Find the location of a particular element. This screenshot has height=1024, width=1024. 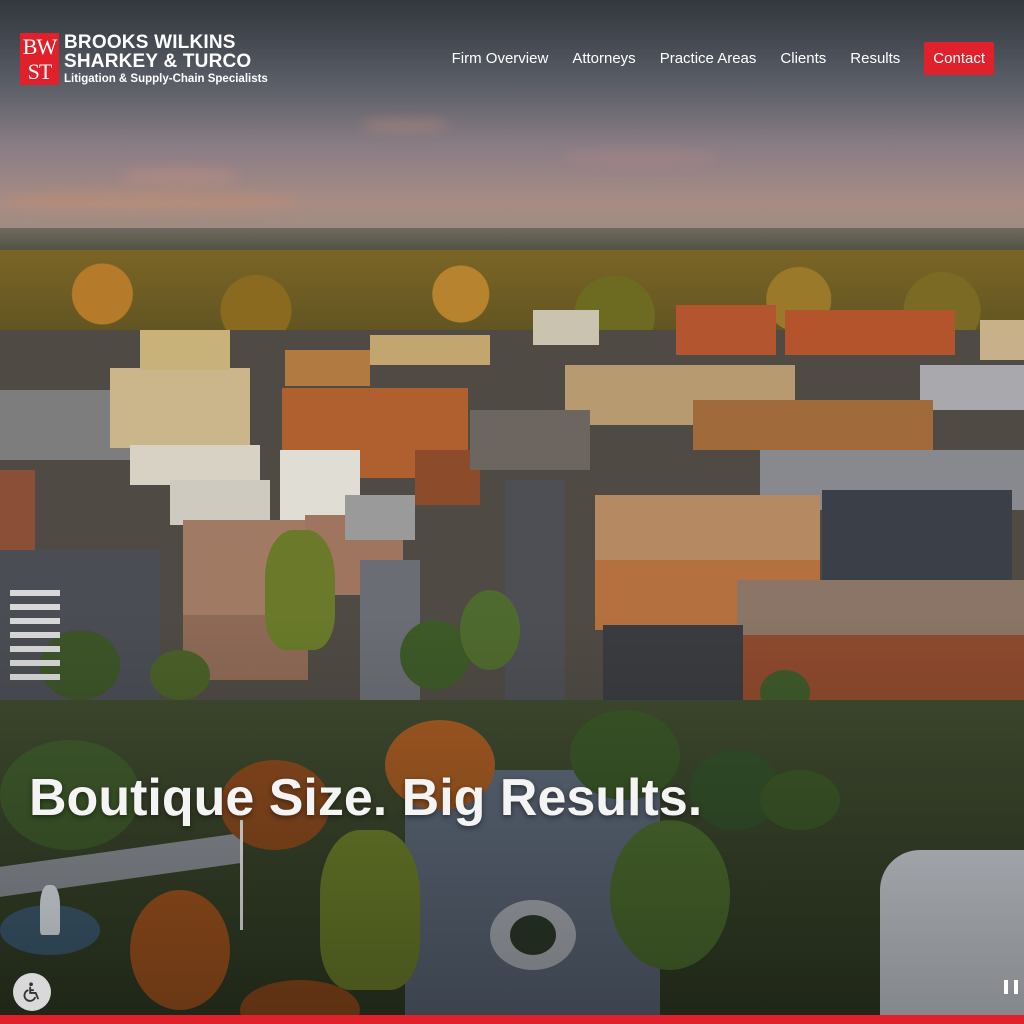

firm-name-line1: BROOKS WILKINS is located at coordinates (150, 42).